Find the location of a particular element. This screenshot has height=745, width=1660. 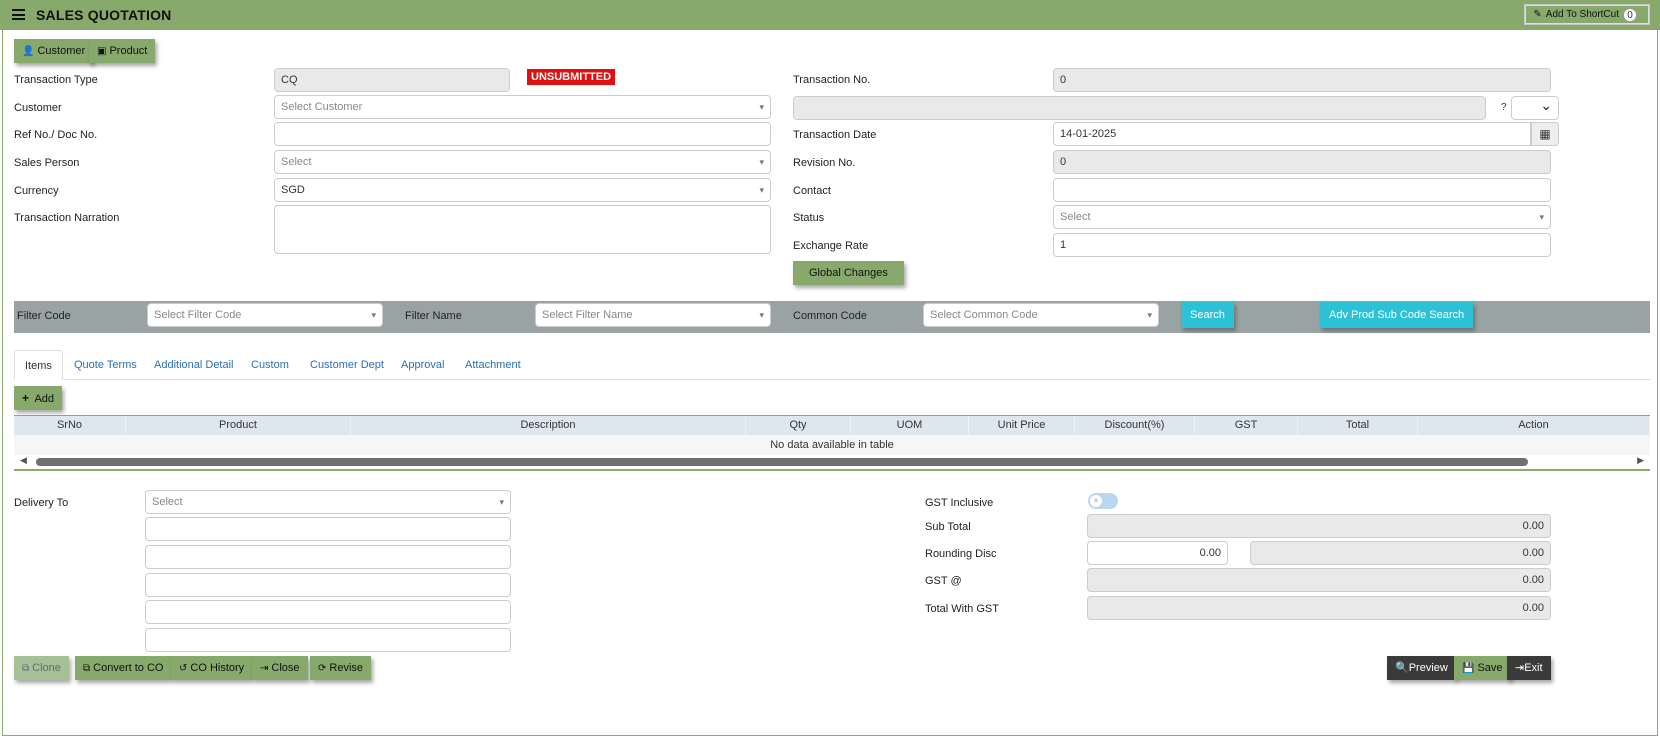

sub-total-label: Sub Total is located at coordinates (948, 527).